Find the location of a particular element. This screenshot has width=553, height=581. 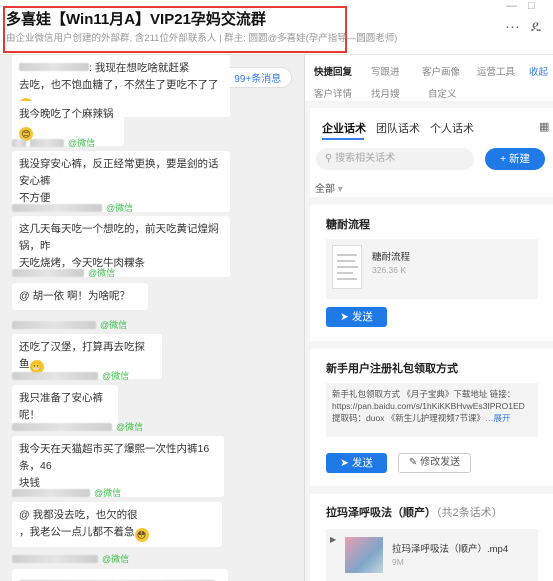

script-title: 拉玛泽呼吸法（顺产）（共2条话术） is located at coordinates (414, 512).